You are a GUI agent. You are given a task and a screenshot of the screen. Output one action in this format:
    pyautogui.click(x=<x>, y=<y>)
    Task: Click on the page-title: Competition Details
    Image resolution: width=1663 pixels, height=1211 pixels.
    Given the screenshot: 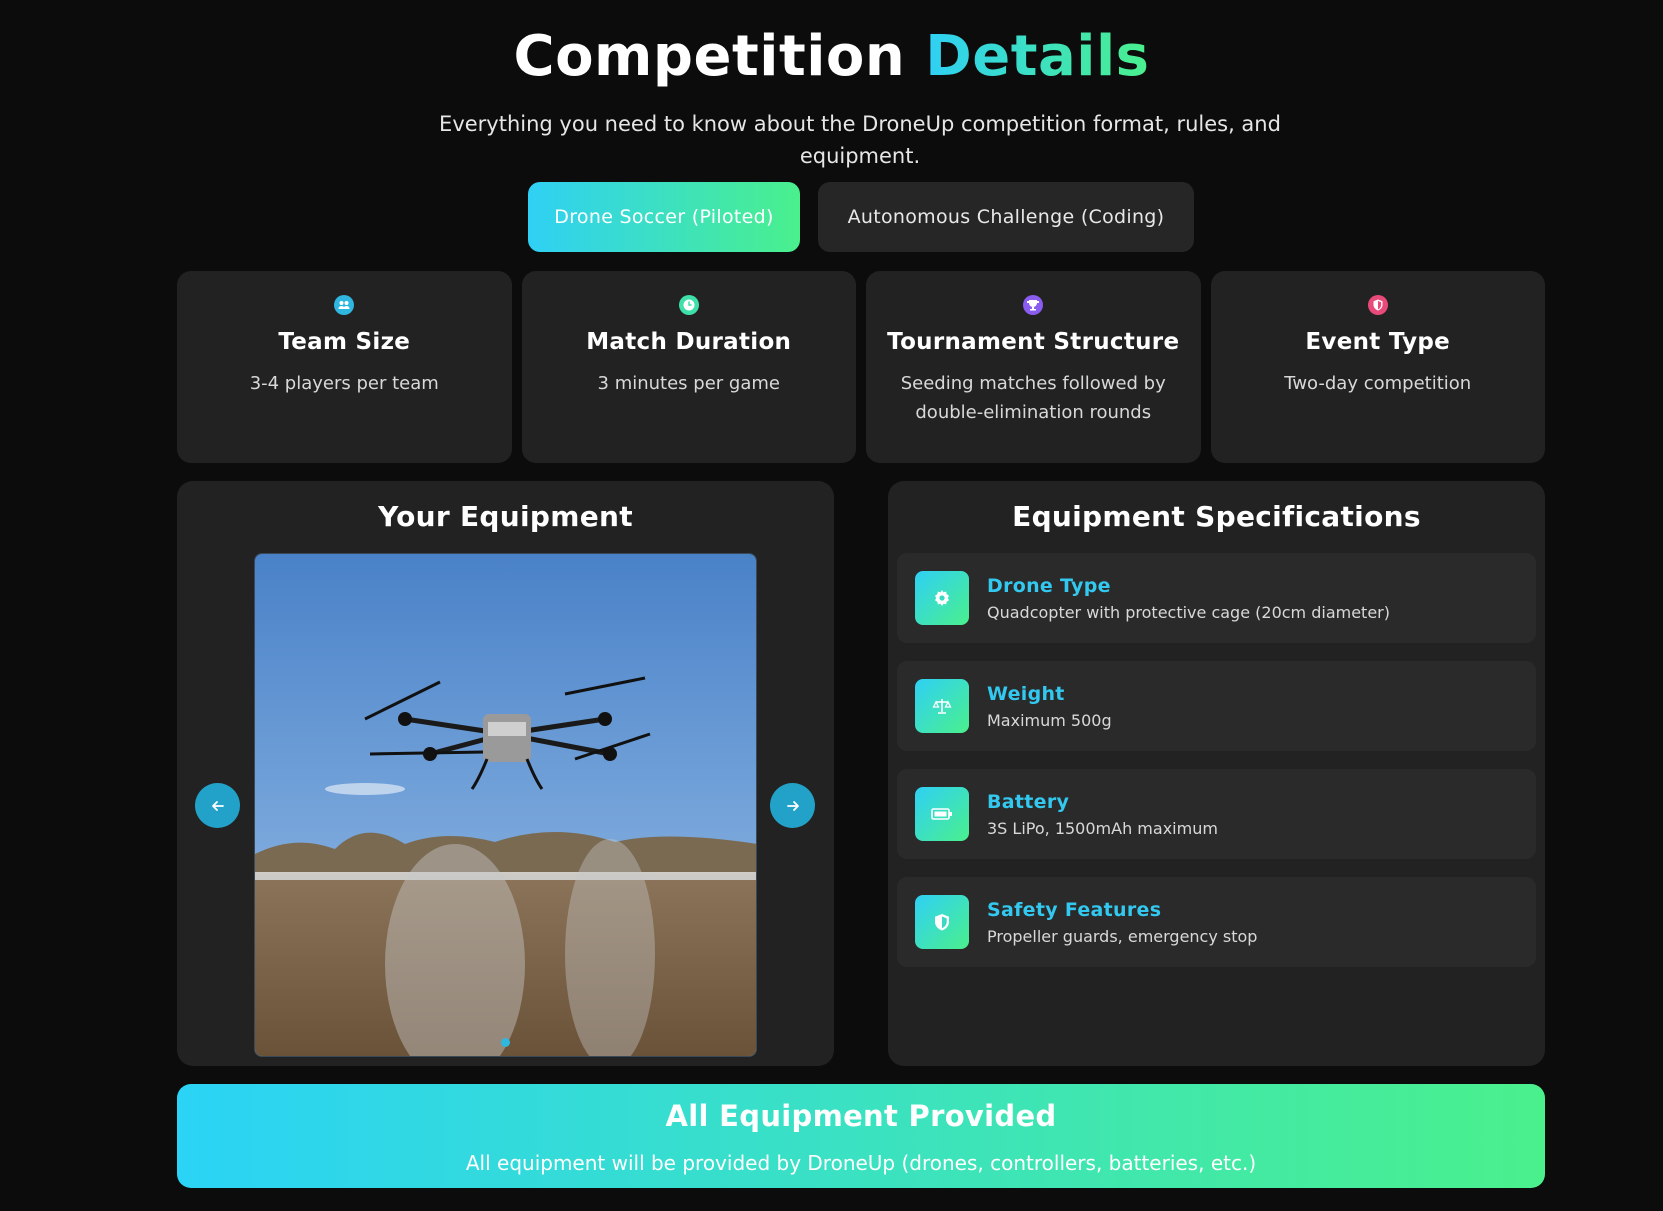 What is the action you would take?
    pyautogui.click(x=831, y=57)
    